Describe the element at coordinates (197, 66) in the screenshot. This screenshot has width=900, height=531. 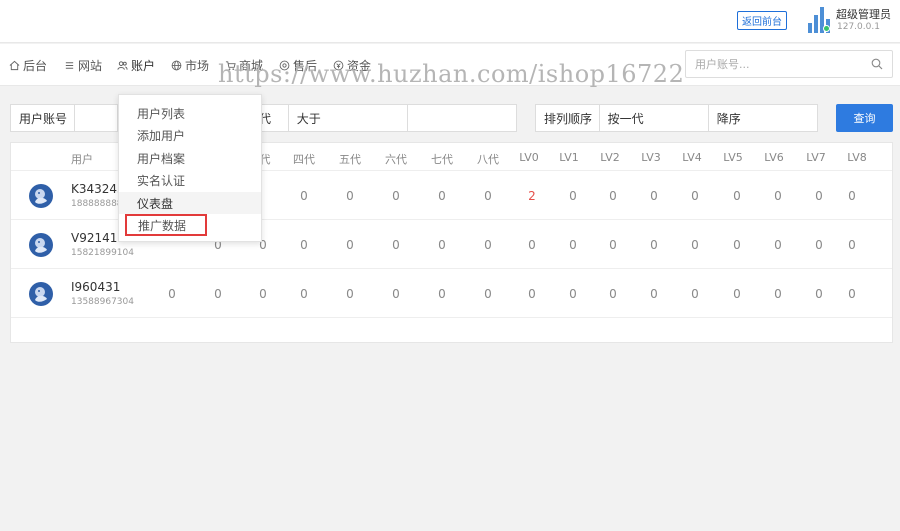
I see `nav-label: 市场` at that location.